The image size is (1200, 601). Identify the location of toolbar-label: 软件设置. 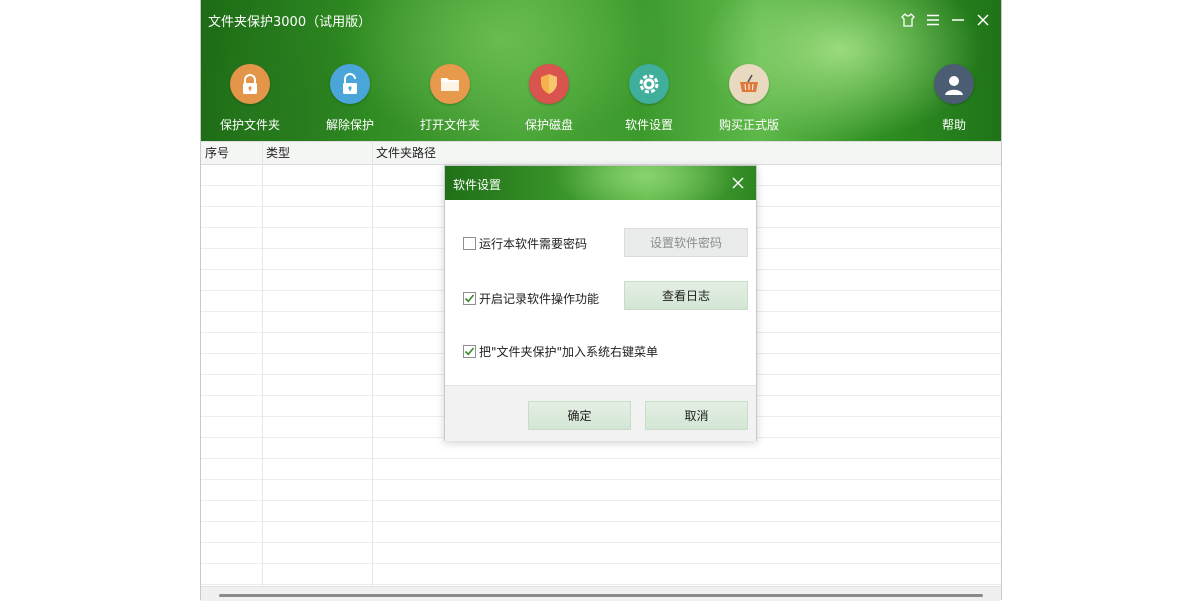
(648, 125).